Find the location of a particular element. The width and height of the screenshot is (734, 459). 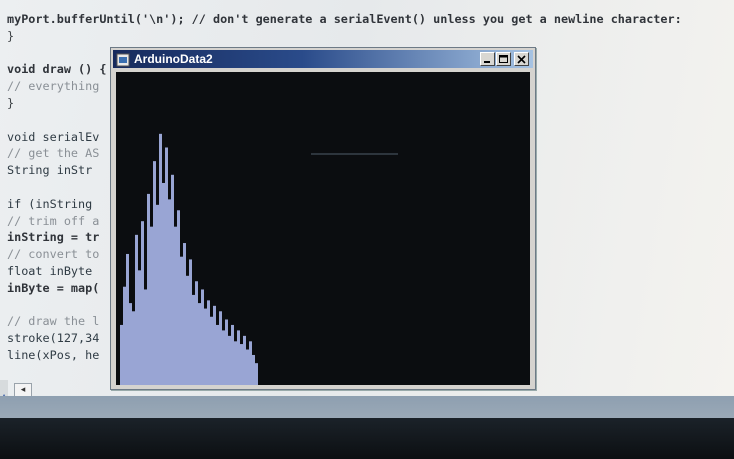

code-line: // convert to is located at coordinates (53, 254).